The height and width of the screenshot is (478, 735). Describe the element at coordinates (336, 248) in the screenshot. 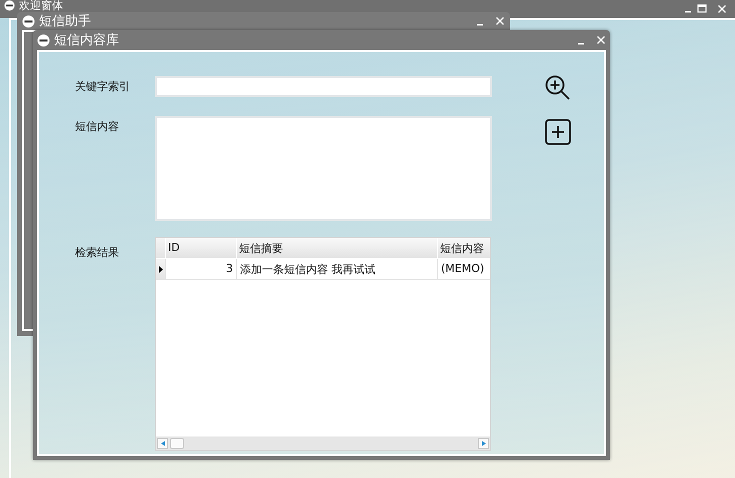

I see `column-header: 短信摘要` at that location.